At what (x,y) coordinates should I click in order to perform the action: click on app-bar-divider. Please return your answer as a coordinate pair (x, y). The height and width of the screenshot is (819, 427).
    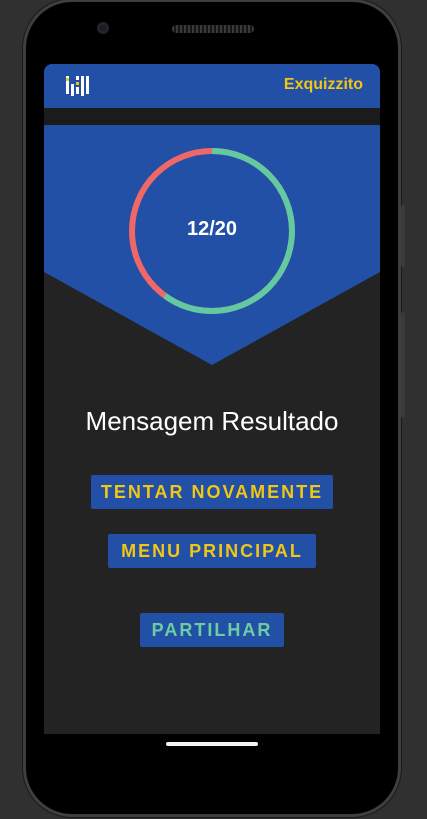
    Looking at the image, I should click on (212, 116).